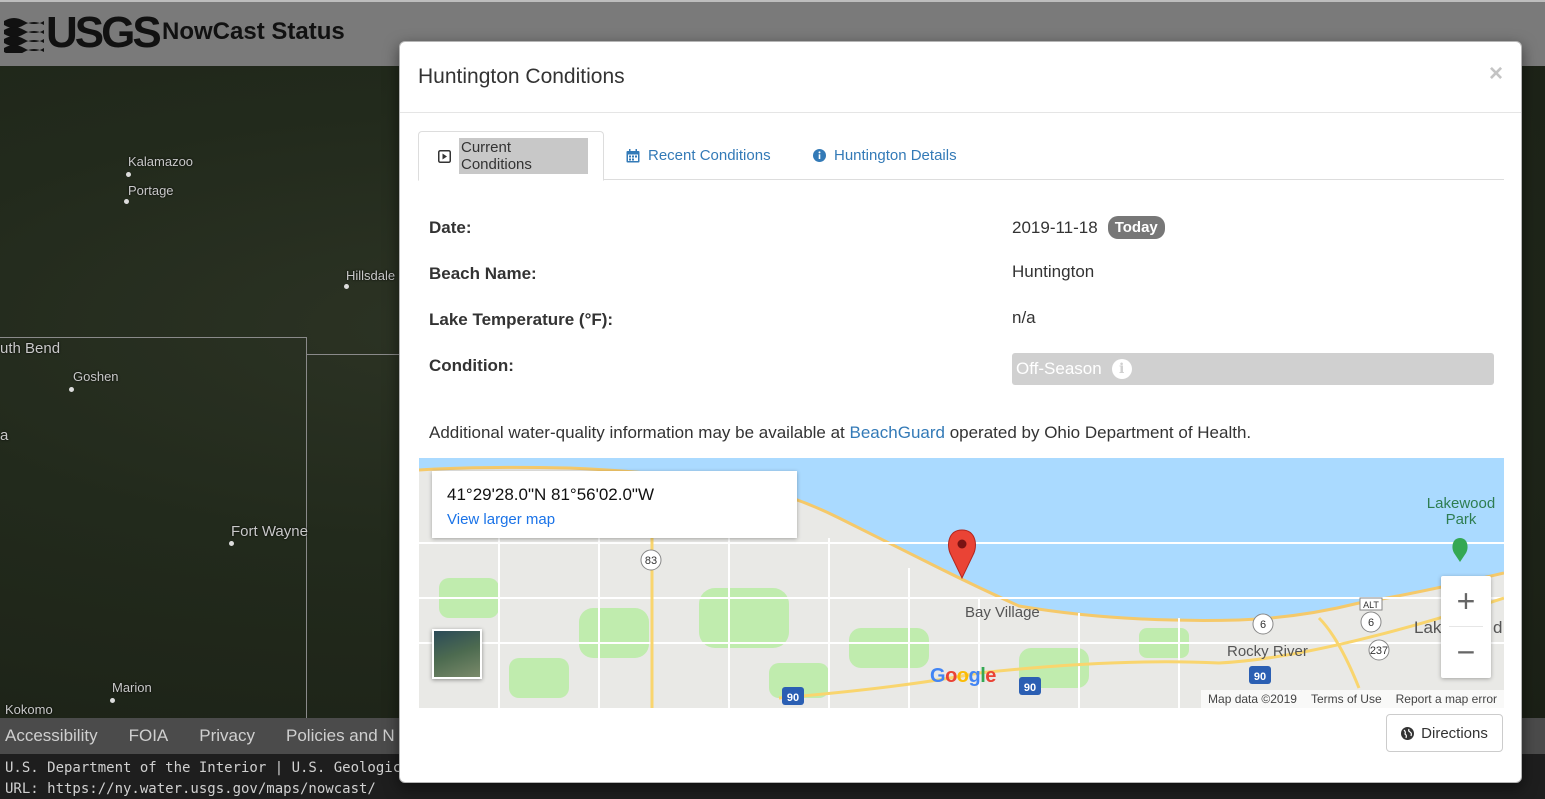 The height and width of the screenshot is (799, 1545). What do you see at coordinates (1466, 652) in the screenshot?
I see `zoom-out-button: −` at bounding box center [1466, 652].